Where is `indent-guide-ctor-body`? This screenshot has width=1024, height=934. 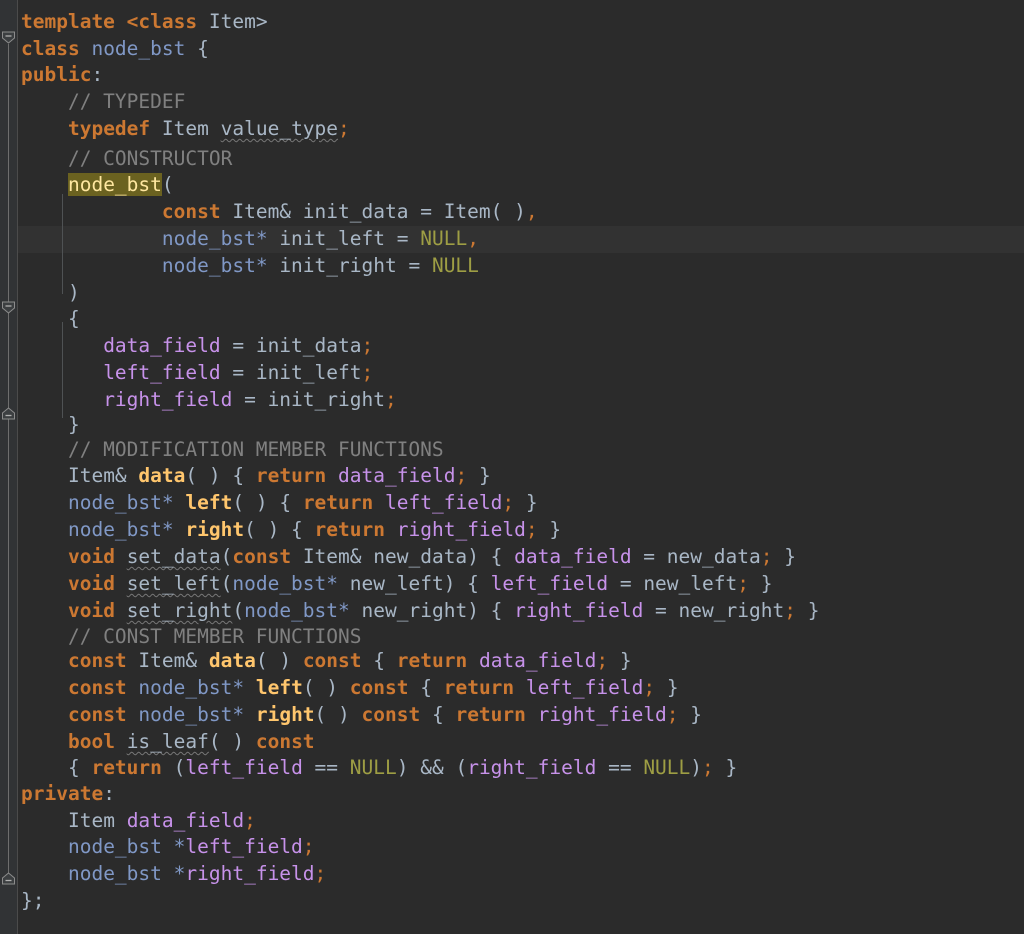
indent-guide-ctor-body is located at coordinates (62, 370).